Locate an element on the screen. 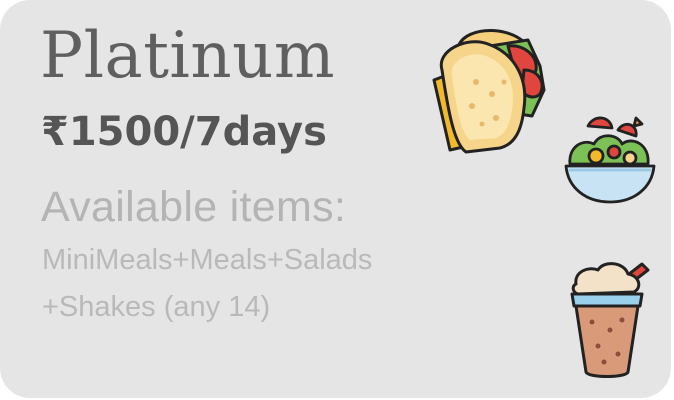 This screenshot has width=674, height=400. available-items-heading: Available items: is located at coordinates (194, 207).